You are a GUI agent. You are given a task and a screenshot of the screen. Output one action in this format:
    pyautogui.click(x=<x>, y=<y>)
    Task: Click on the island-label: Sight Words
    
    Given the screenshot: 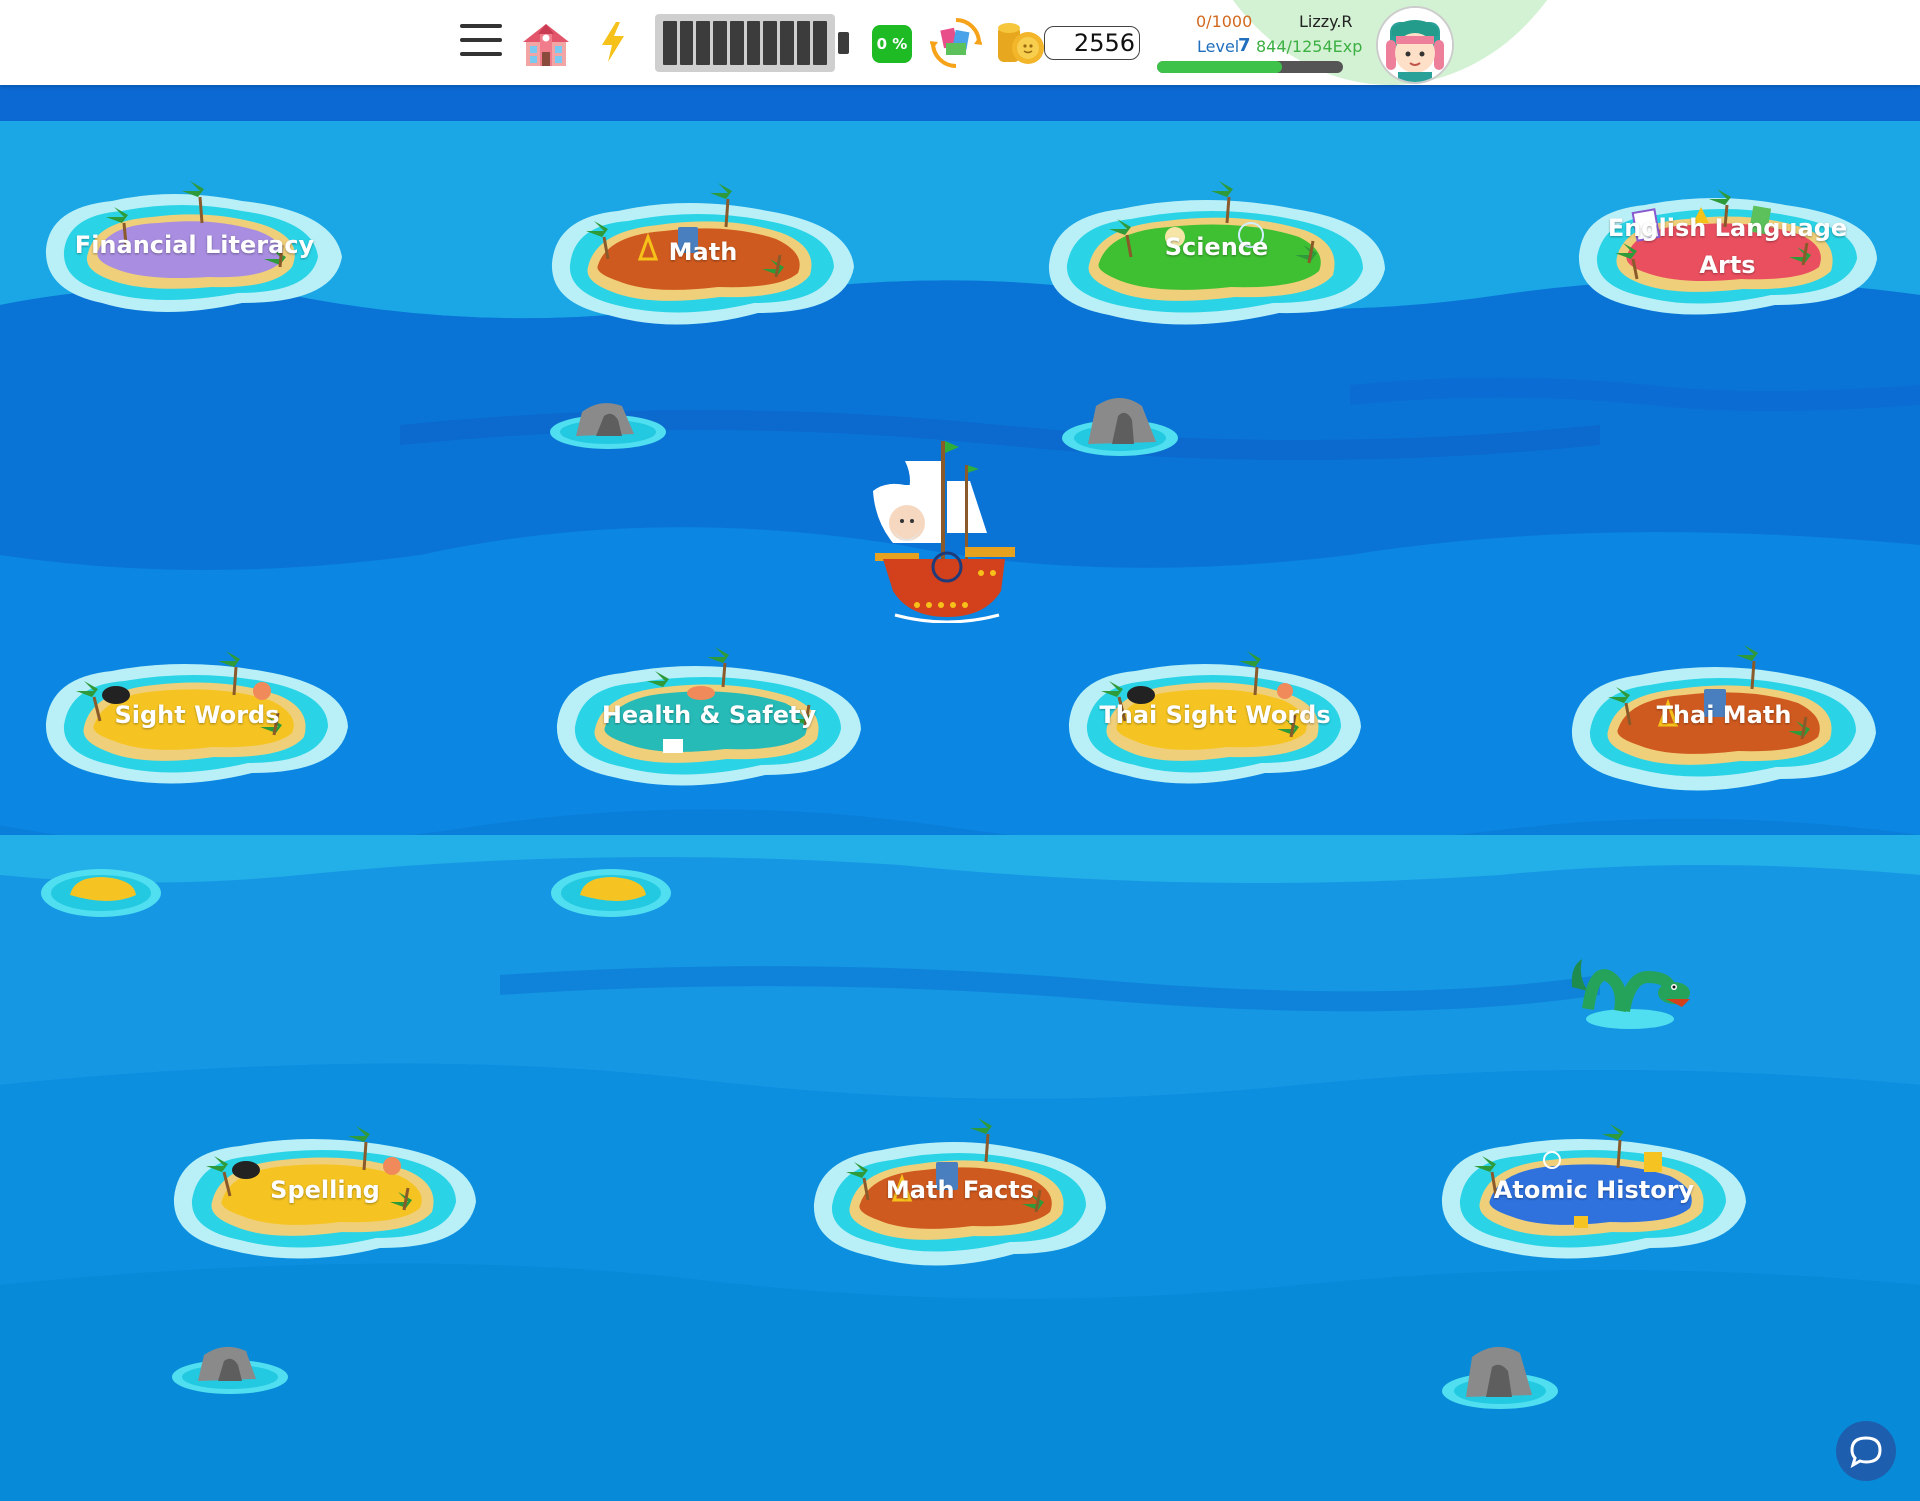 What is the action you would take?
    pyautogui.click(x=197, y=714)
    